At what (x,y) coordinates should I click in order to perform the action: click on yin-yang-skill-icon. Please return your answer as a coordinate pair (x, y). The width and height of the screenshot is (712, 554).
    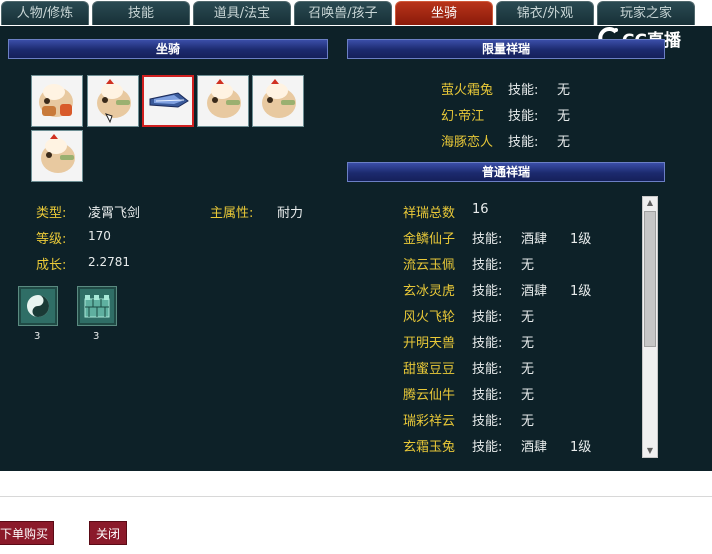
    Looking at the image, I should click on (38, 306).